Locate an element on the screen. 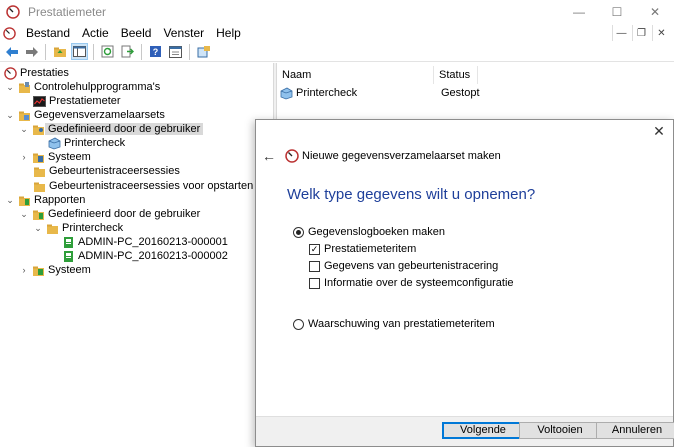 This screenshot has height=447, width=674. data-collector-folder-icon is located at coordinates (24, 116).